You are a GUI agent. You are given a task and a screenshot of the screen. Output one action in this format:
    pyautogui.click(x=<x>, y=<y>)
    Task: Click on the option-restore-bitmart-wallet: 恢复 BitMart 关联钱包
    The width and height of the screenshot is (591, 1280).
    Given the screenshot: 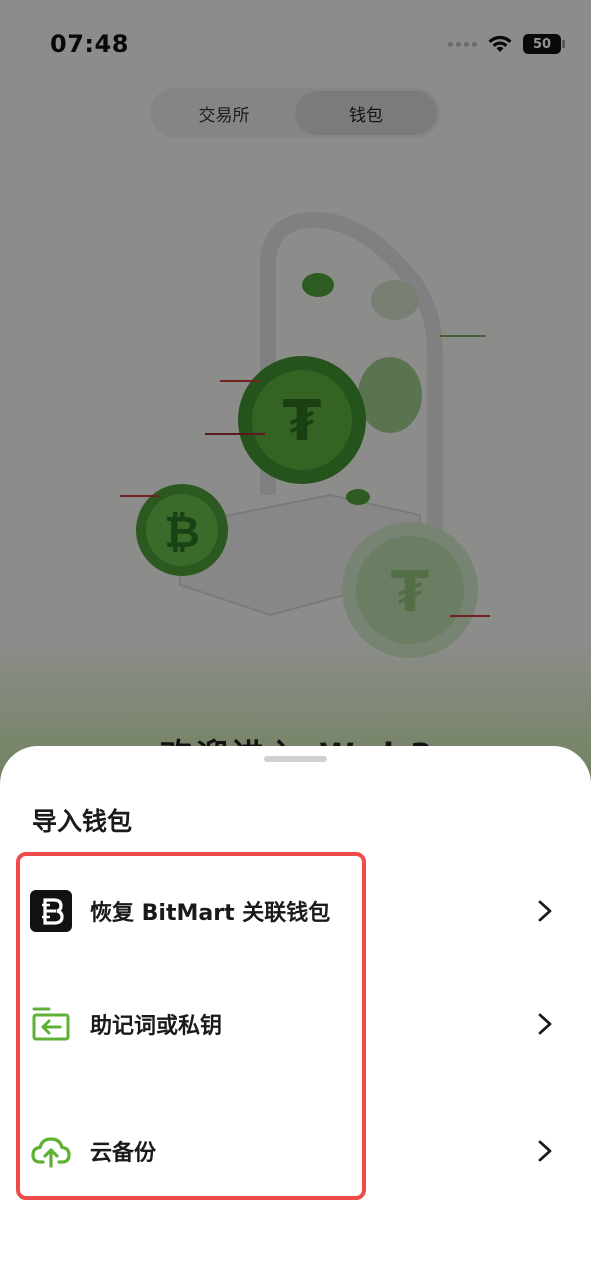 What is the action you would take?
    pyautogui.click(x=295, y=911)
    